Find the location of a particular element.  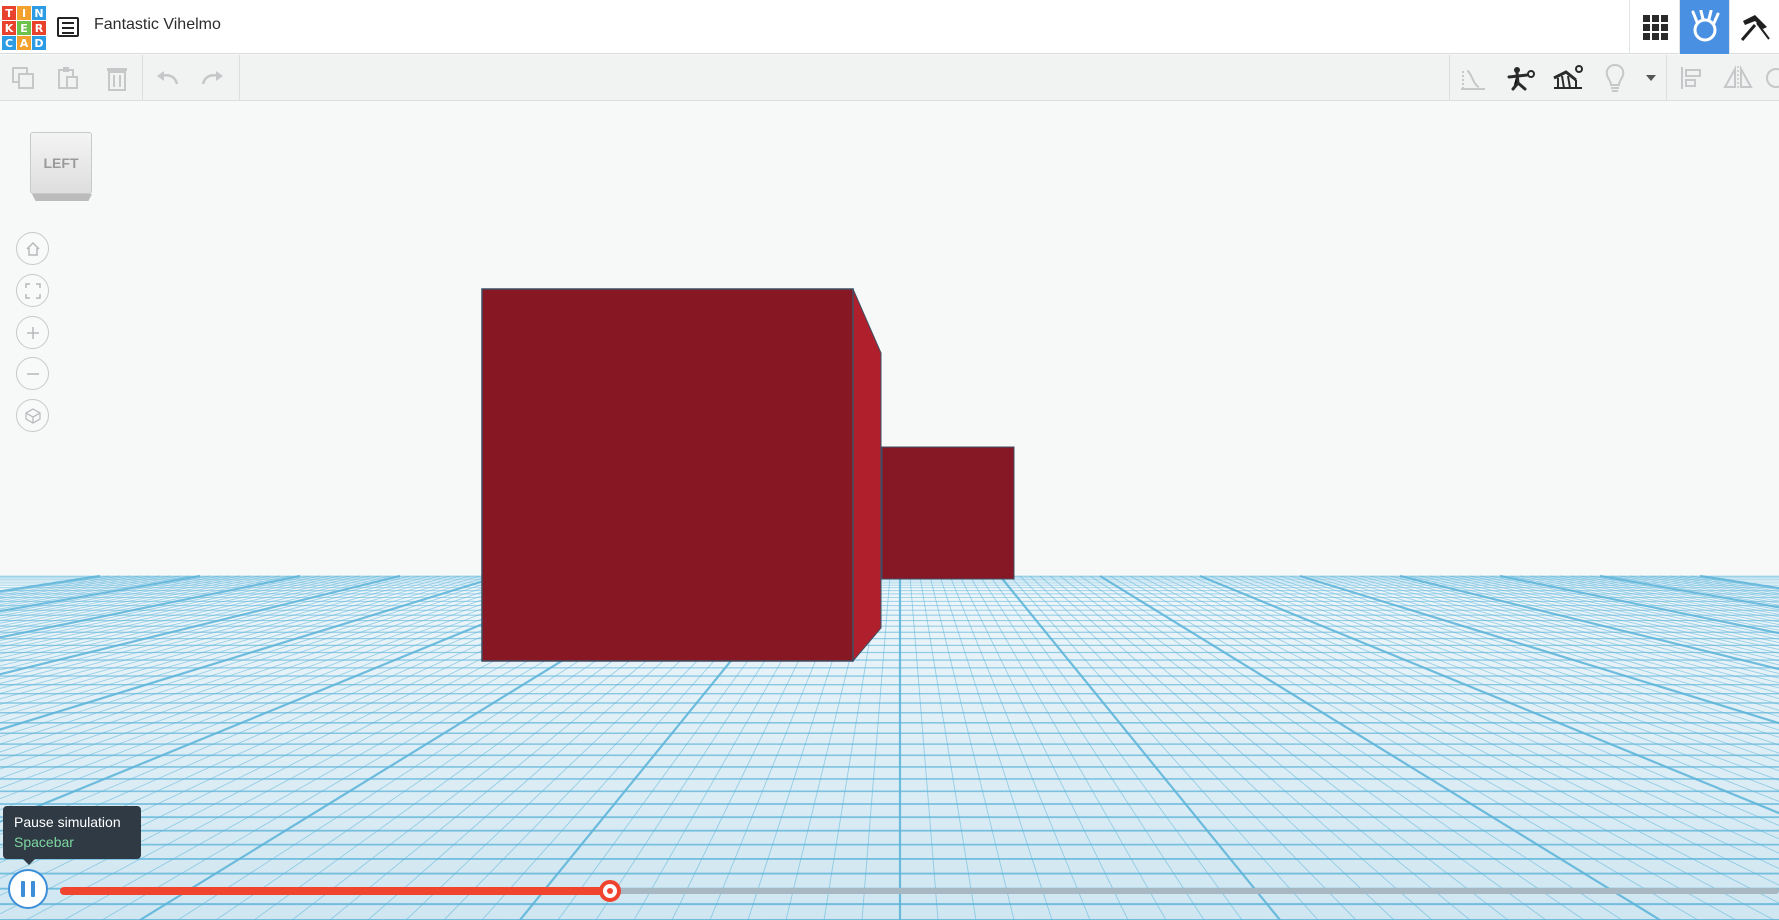

dropdown-caret-icon is located at coordinates (1651, 78).